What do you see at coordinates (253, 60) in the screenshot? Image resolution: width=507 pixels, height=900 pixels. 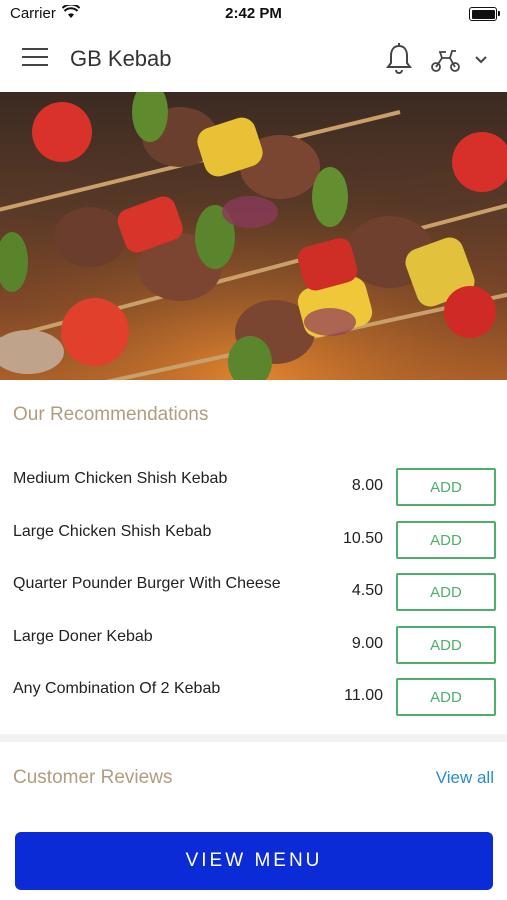 I see `top-nav-bar: GB Kebab` at bounding box center [253, 60].